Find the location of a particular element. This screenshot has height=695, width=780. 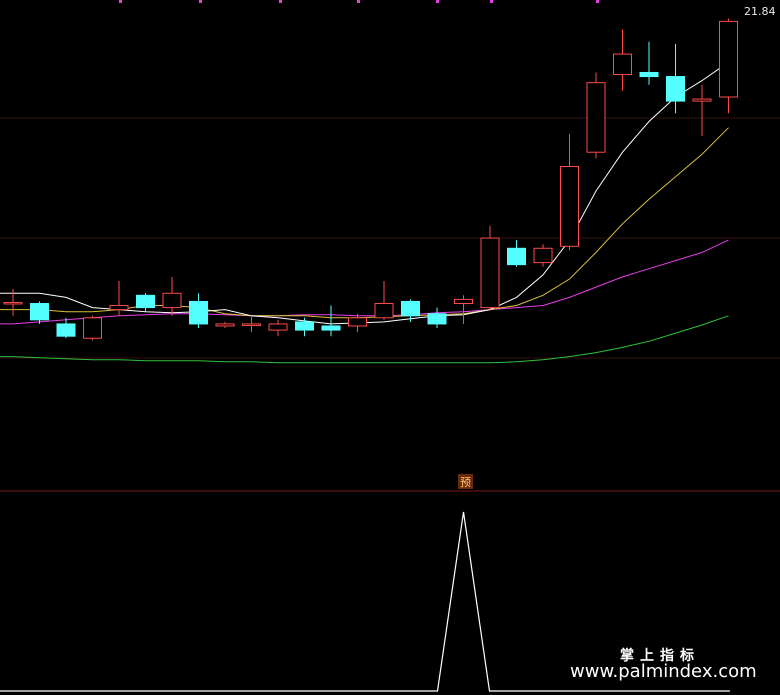

forecast-badge-text: 预 is located at coordinates (465, 482).